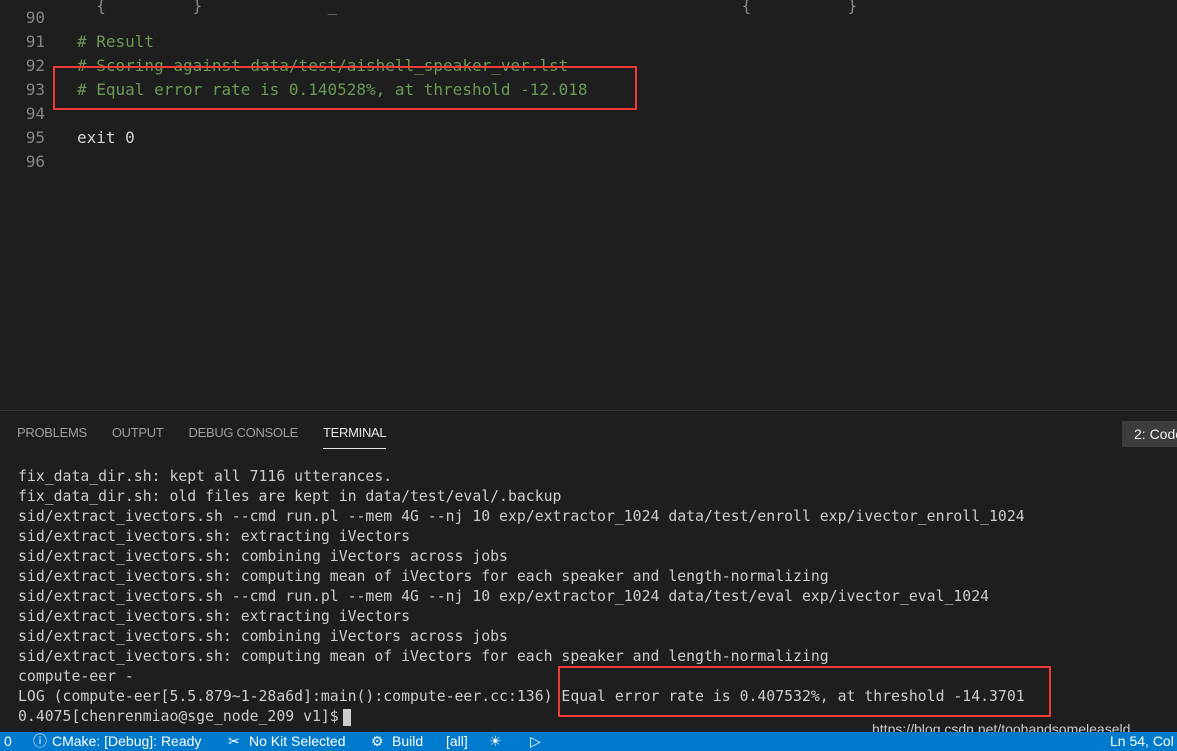  What do you see at coordinates (588, 138) in the screenshot?
I see `code-line: 95 exit 0` at bounding box center [588, 138].